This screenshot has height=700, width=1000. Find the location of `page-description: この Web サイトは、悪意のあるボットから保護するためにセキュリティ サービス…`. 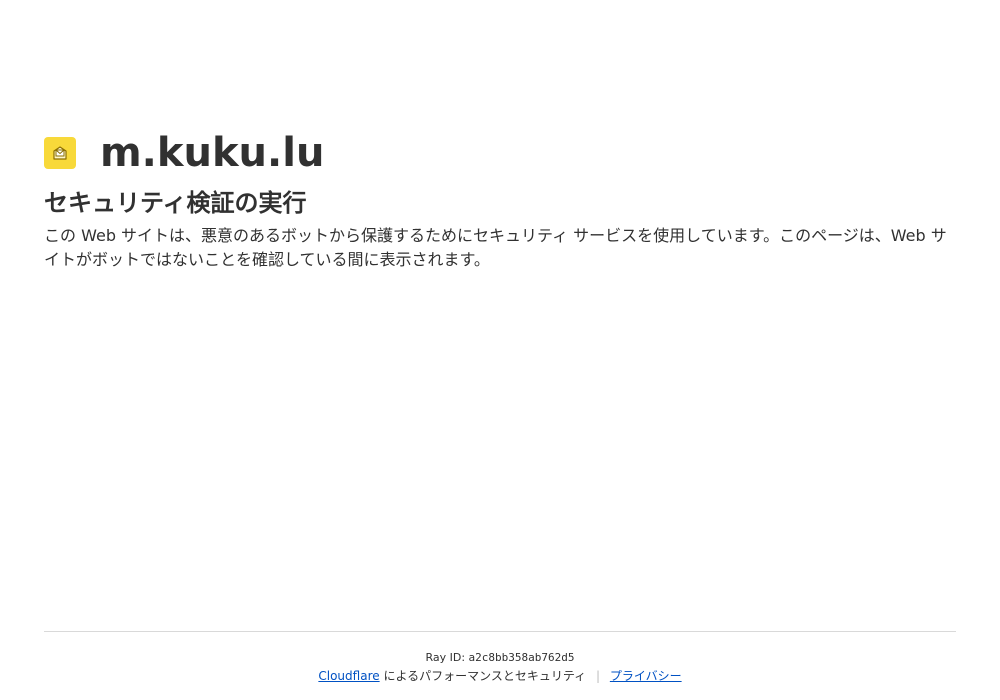

page-description: この Web サイトは、悪意のあるボットから保護するためにセキュリティ サービス… is located at coordinates (495, 247).